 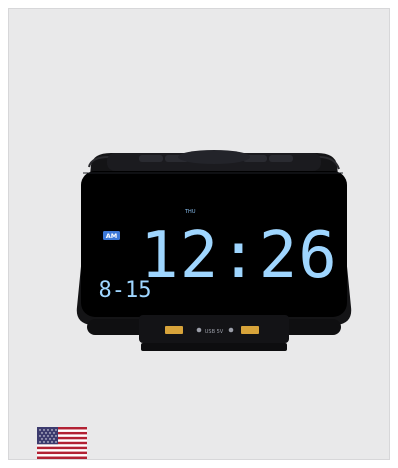 What do you see at coordinates (239, 256) in the screenshot?
I see `time-display: 12:26` at bounding box center [239, 256].